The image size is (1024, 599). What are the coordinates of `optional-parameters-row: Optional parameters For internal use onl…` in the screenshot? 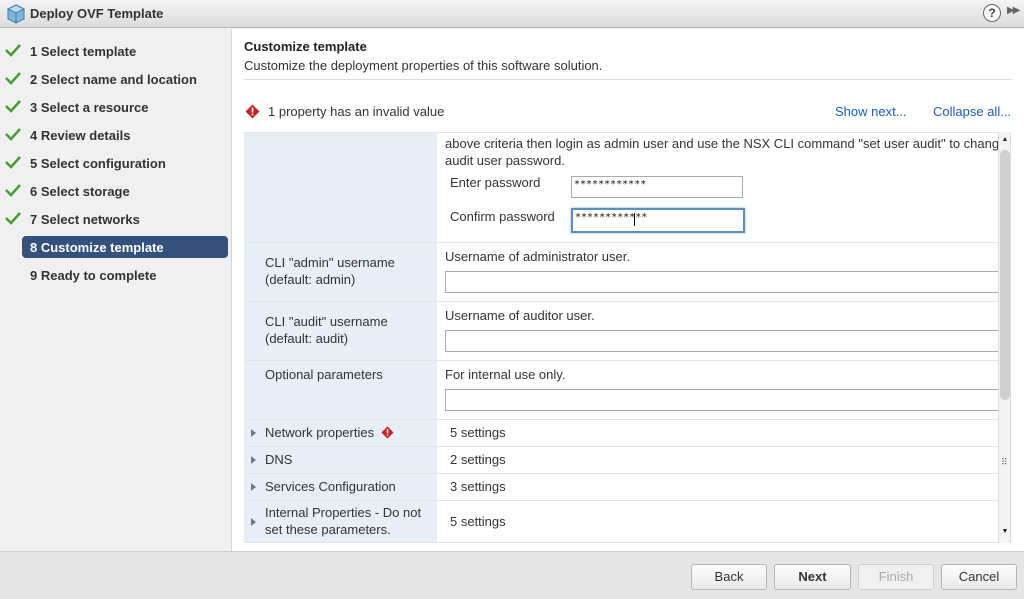 It's located at (622, 390).